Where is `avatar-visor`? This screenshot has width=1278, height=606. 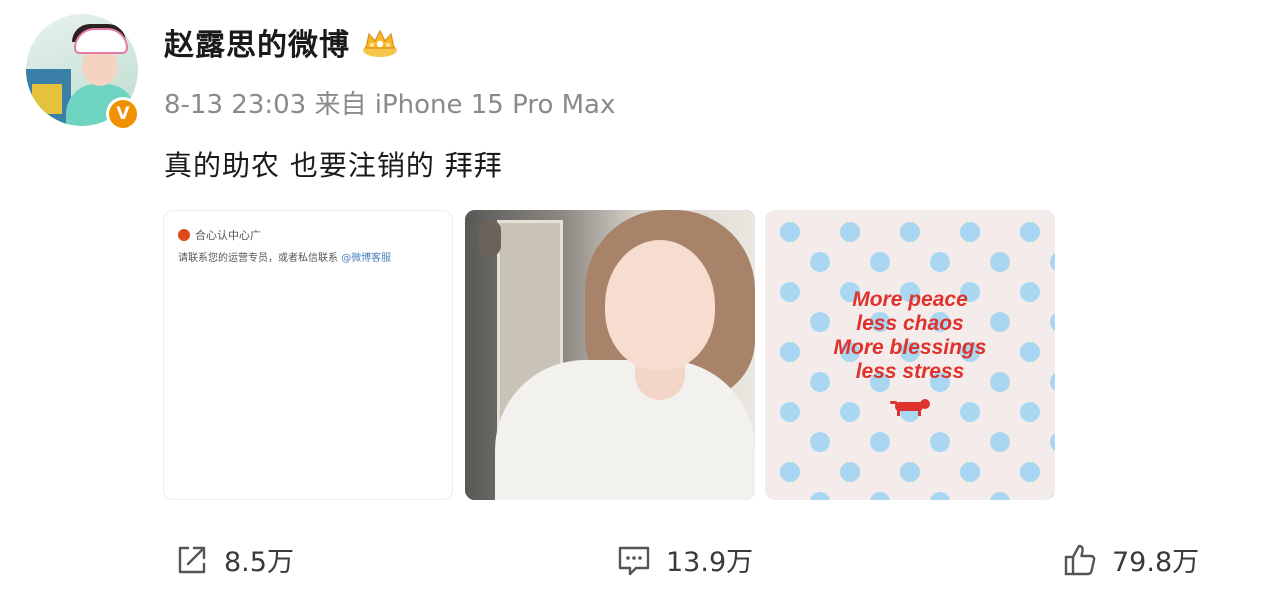 avatar-visor is located at coordinates (101, 41).